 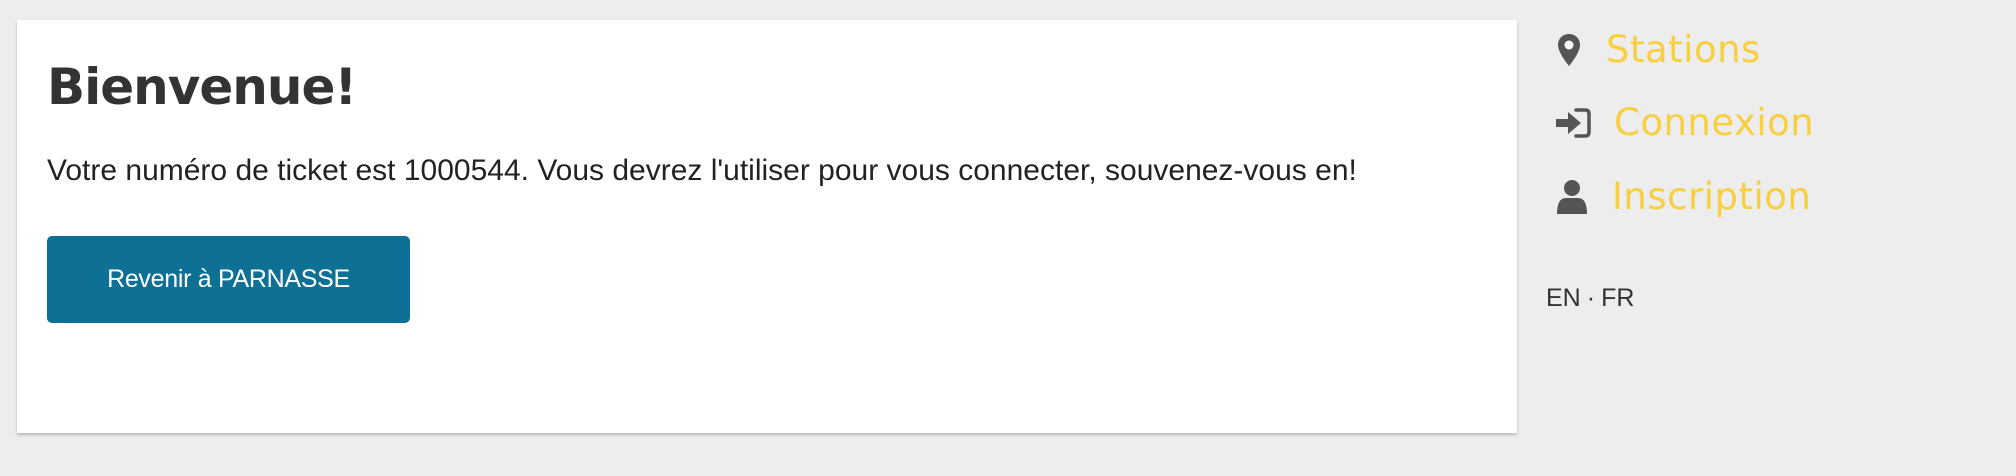 I want to click on sidebar-link-connexion: Connexion, so click(x=1684, y=122).